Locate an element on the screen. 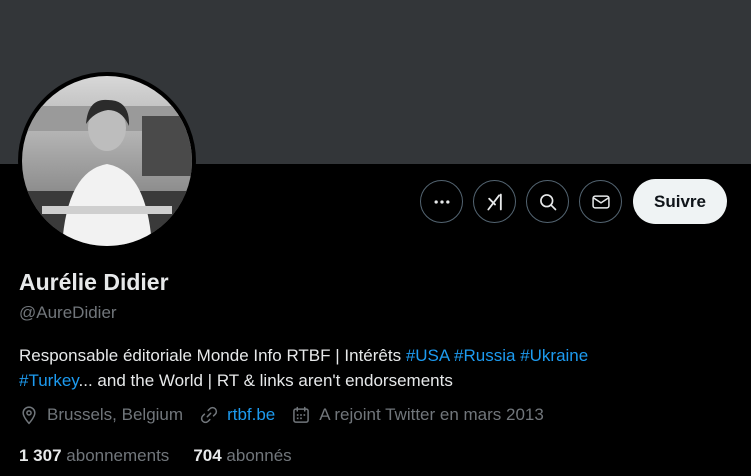  message-button is located at coordinates (601, 201).